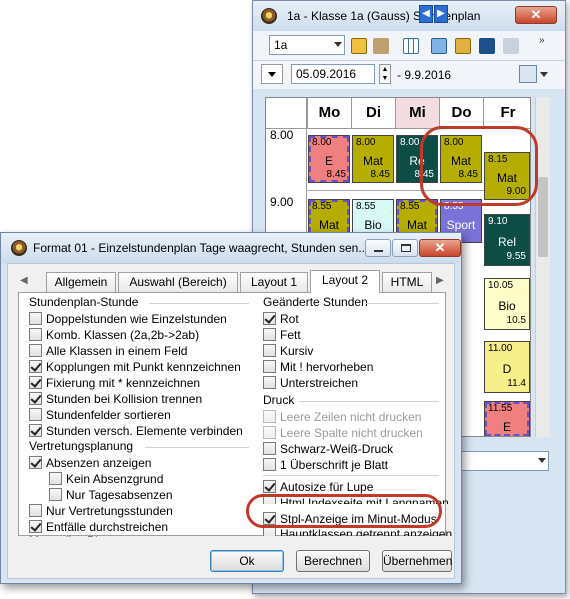 This screenshot has width=570, height=599. I want to click on lesson-cell: 10.05 Bio 10.5, so click(507, 304).